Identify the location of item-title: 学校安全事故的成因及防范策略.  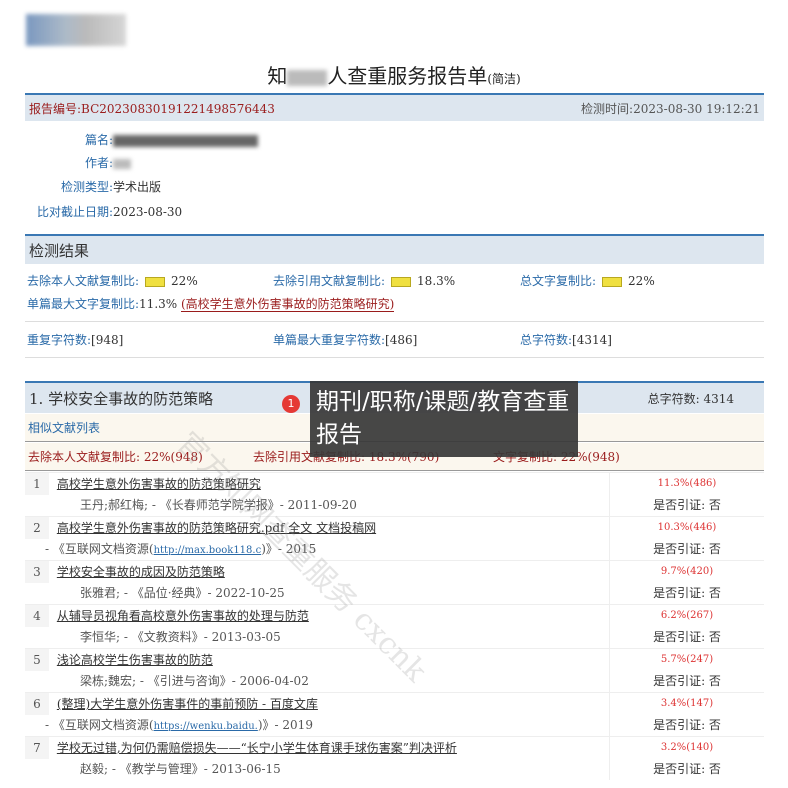
(141, 572).